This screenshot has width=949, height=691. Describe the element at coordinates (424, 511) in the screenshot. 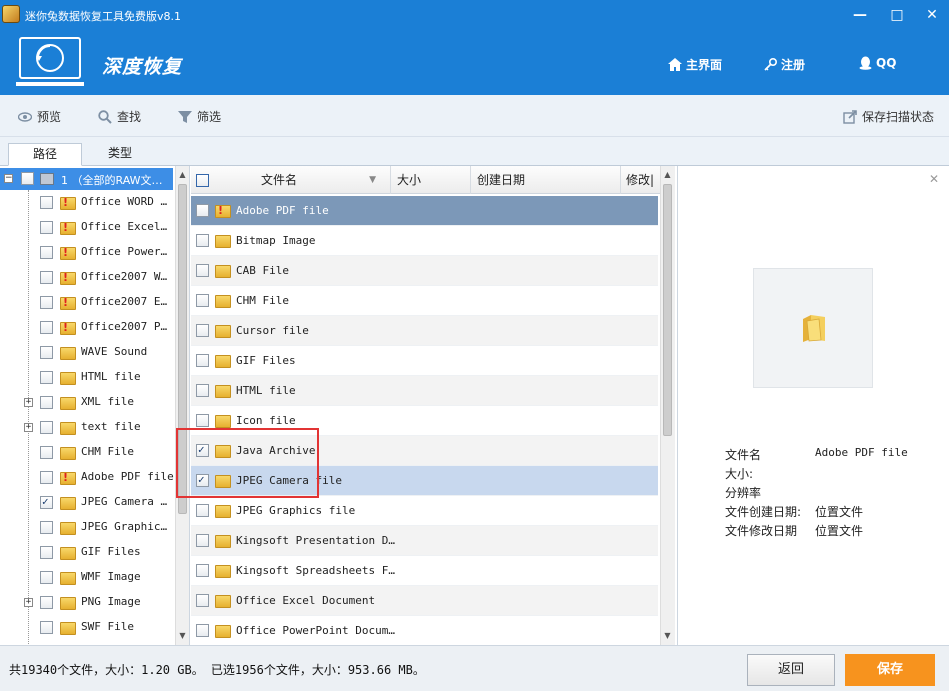

I see `file-row: JPEG Graphics file` at that location.